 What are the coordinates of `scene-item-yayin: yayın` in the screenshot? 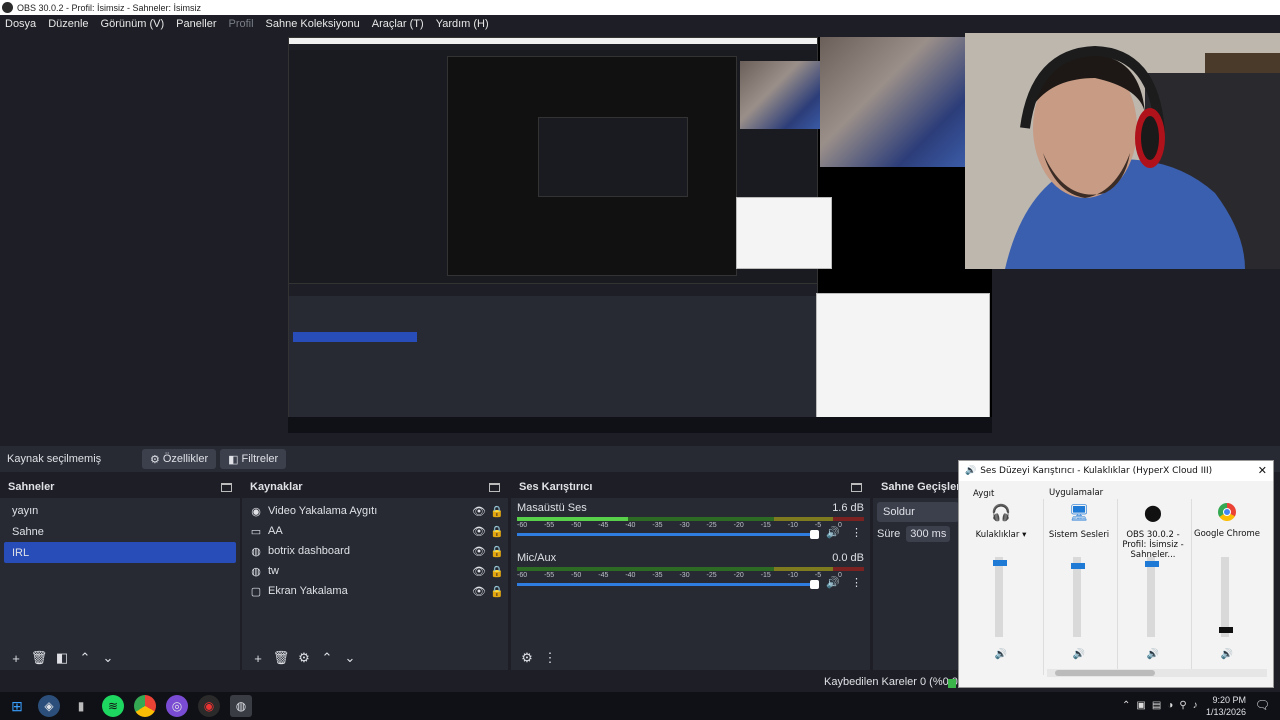 It's located at (120, 510).